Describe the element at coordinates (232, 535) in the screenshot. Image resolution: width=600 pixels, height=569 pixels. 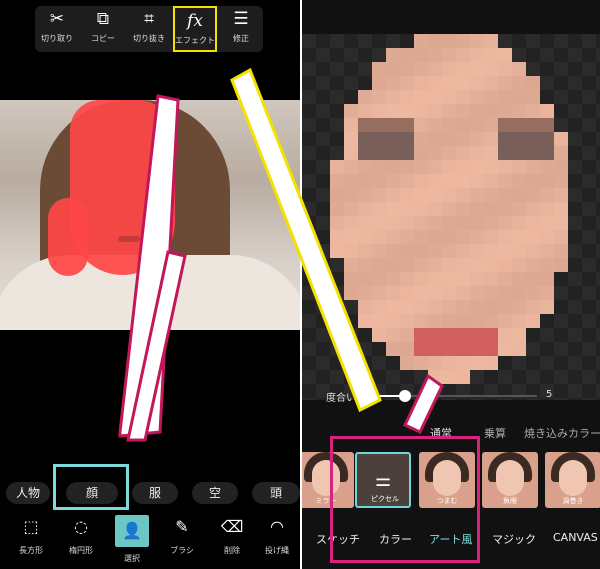
I see `eraser-tool: ⌫ 削除` at that location.